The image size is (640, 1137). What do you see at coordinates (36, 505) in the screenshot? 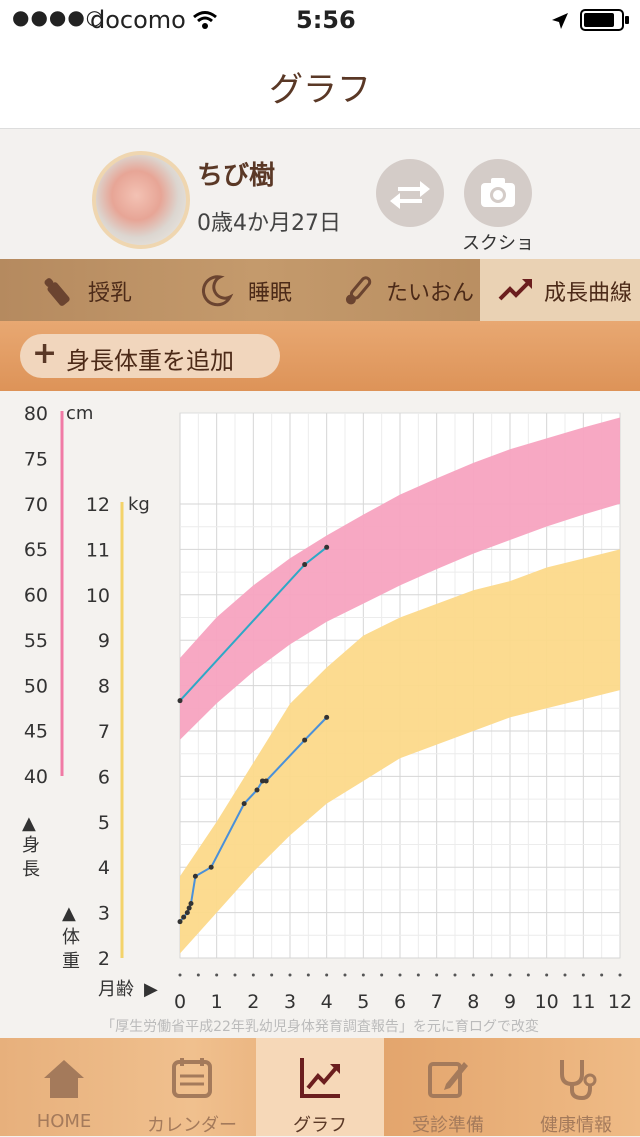
I see `height-tick-label: 70` at bounding box center [36, 505].